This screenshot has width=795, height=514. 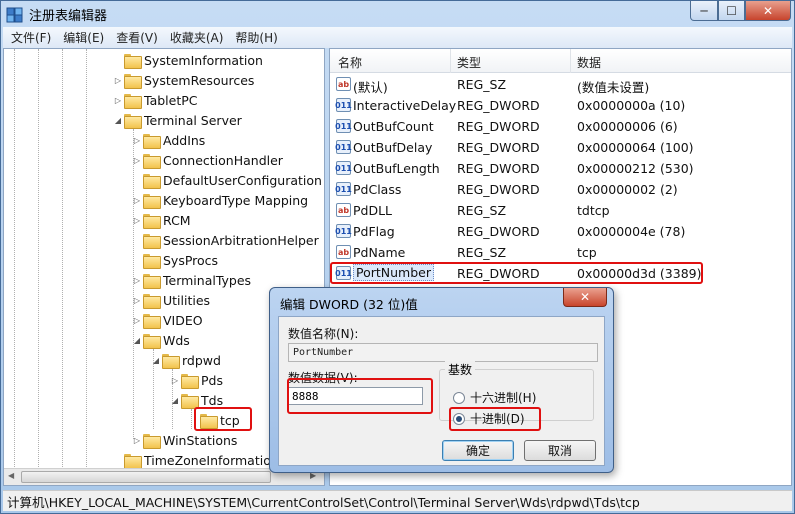 What do you see at coordinates (503, 398) in the screenshot?
I see `hex-radio-label: 十六进制(H)` at bounding box center [503, 398].